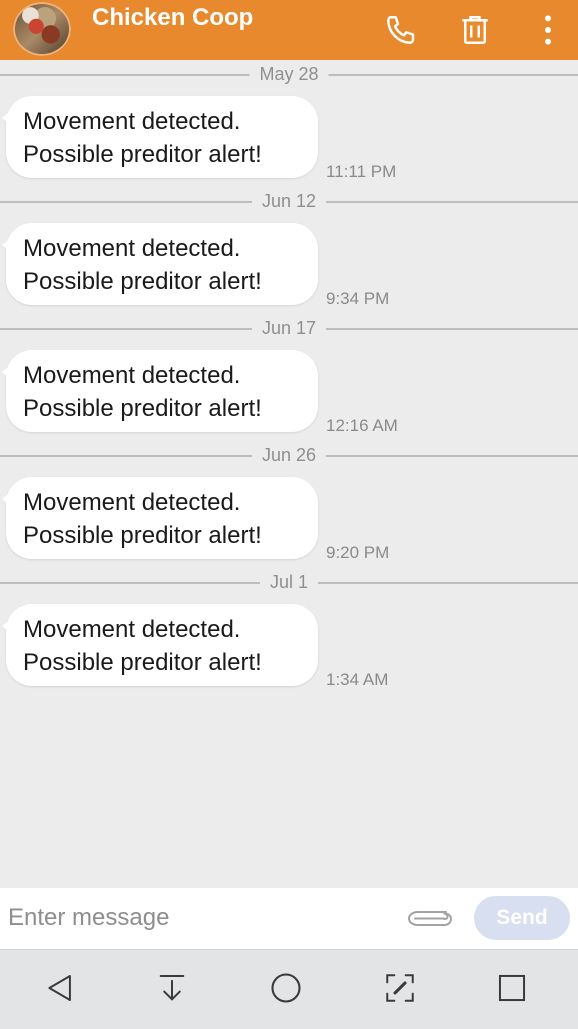  I want to click on back-icon, so click(60, 988).